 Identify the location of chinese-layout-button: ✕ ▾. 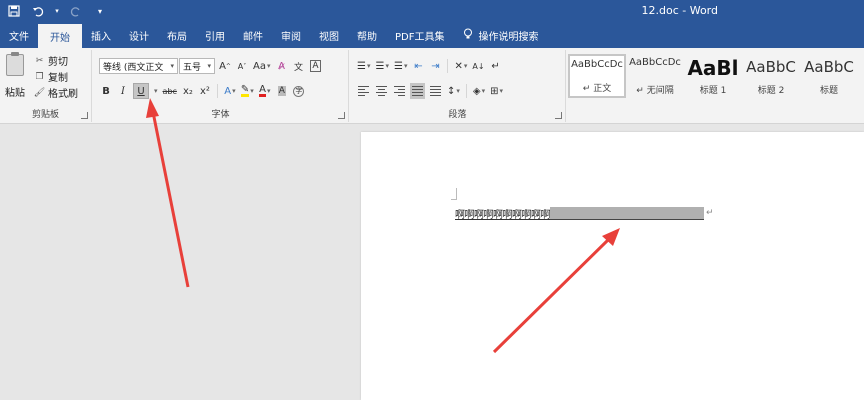
(460, 66).